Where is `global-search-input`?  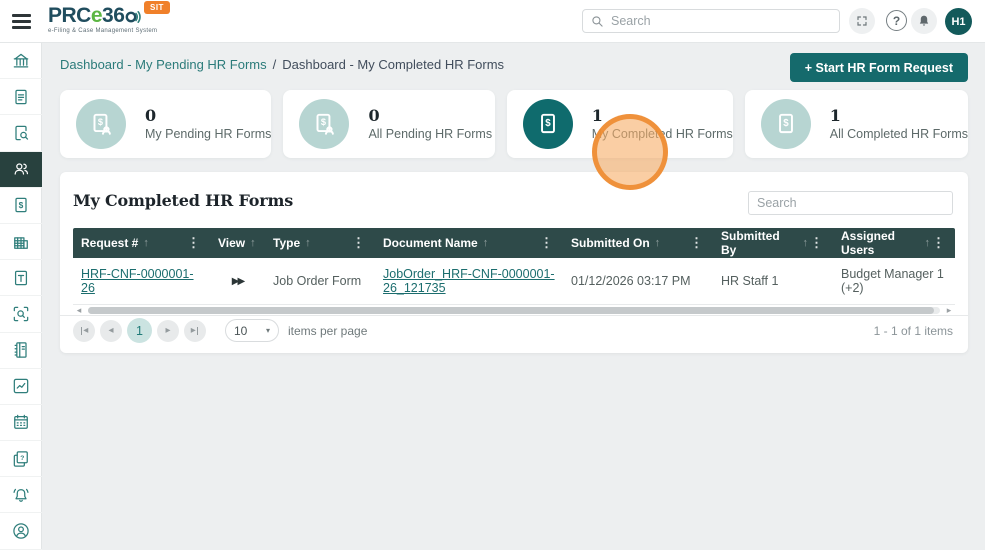 global-search-input is located at coordinates (725, 21).